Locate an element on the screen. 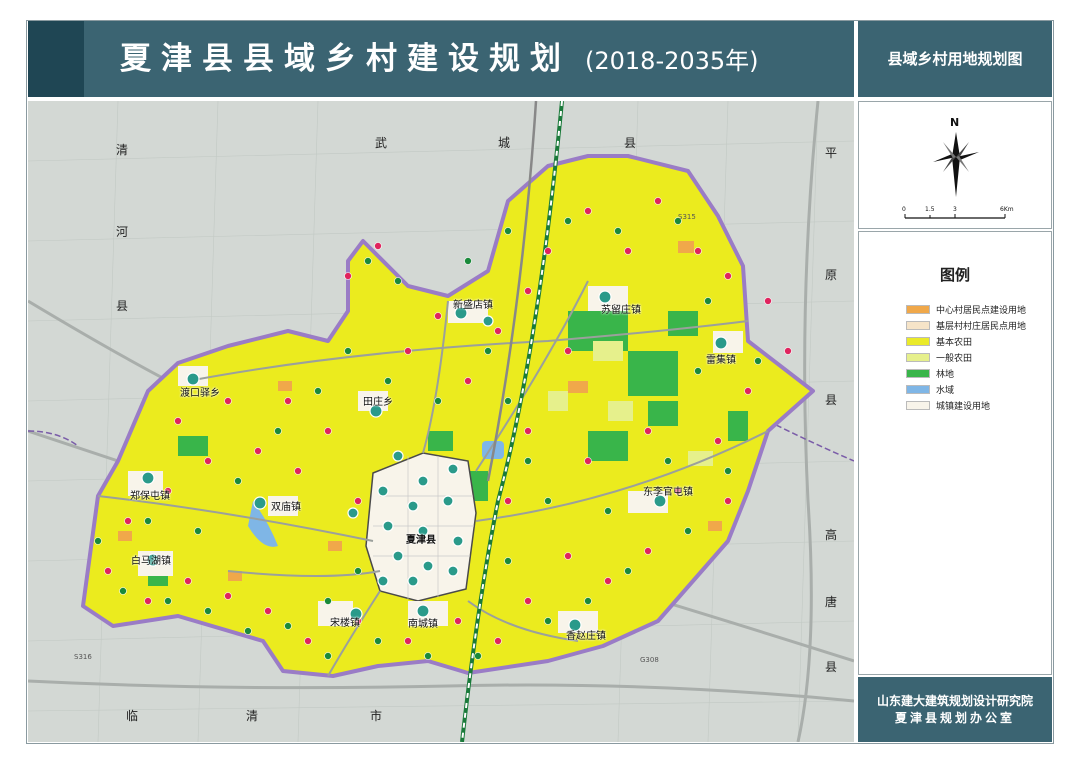 This screenshot has height=764, width=1080. town-label: 南城镇 is located at coordinates (423, 624).